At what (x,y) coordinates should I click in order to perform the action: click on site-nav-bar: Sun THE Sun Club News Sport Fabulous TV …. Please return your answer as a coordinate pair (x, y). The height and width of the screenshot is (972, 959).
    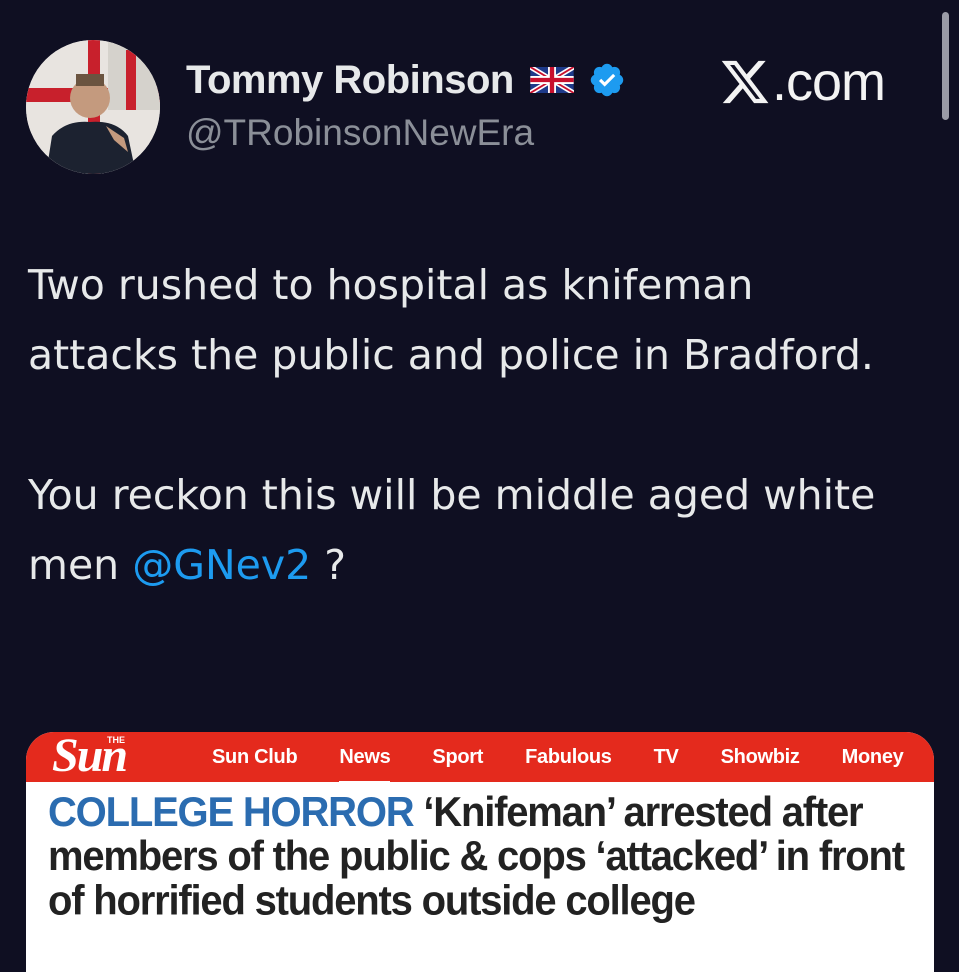
    Looking at the image, I should click on (480, 758).